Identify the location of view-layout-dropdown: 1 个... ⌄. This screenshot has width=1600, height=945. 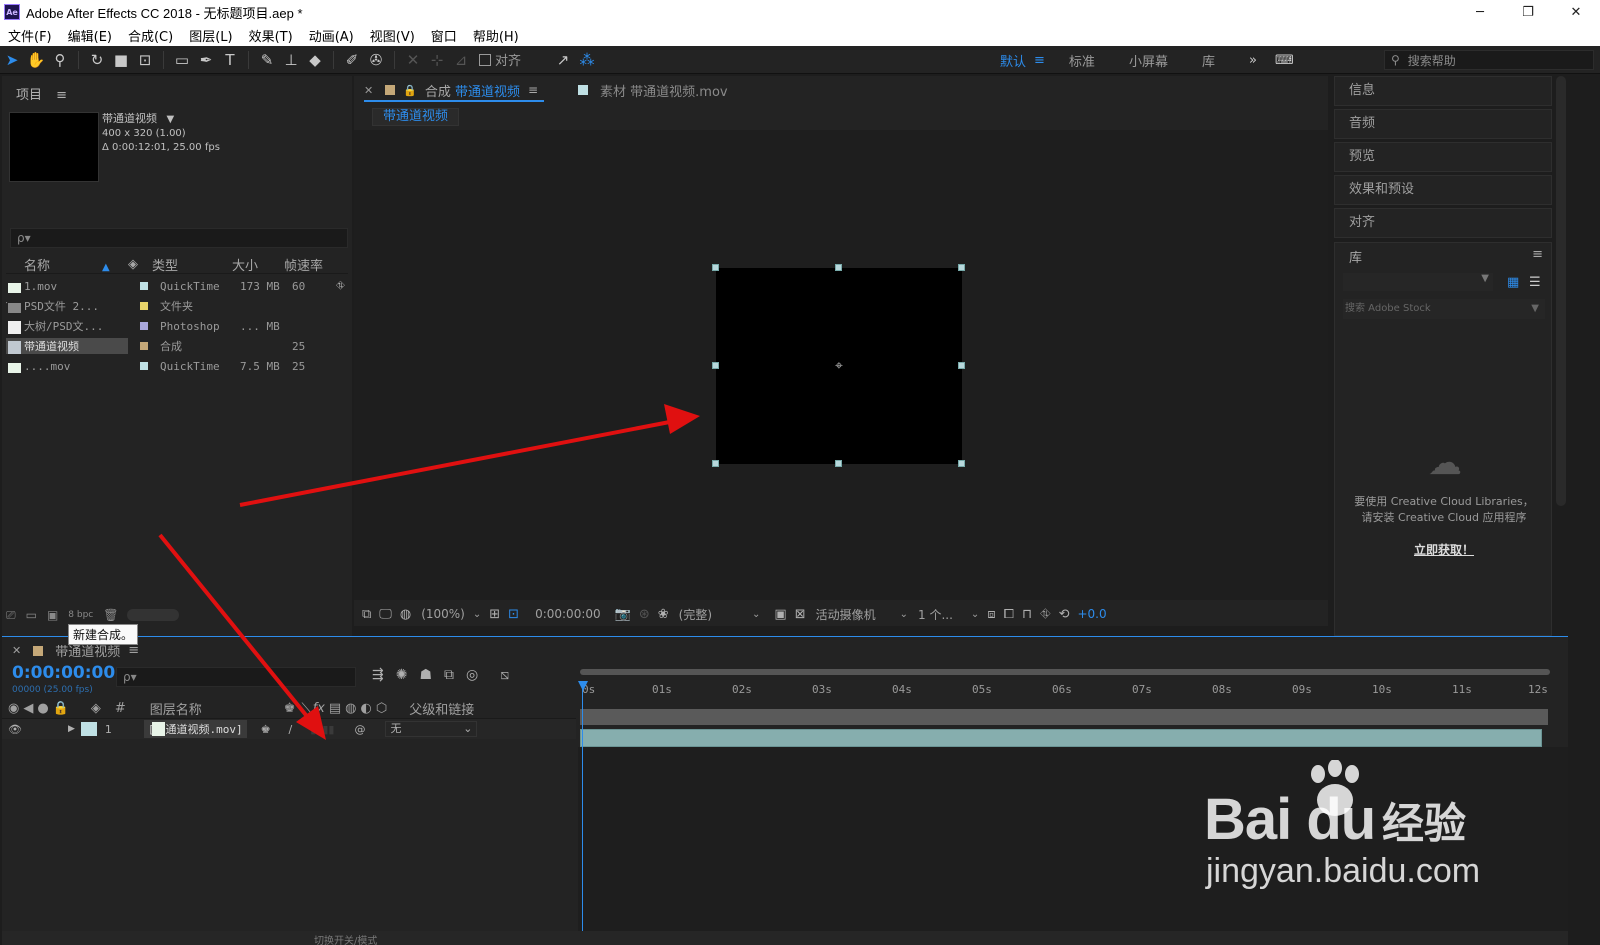
(948, 614).